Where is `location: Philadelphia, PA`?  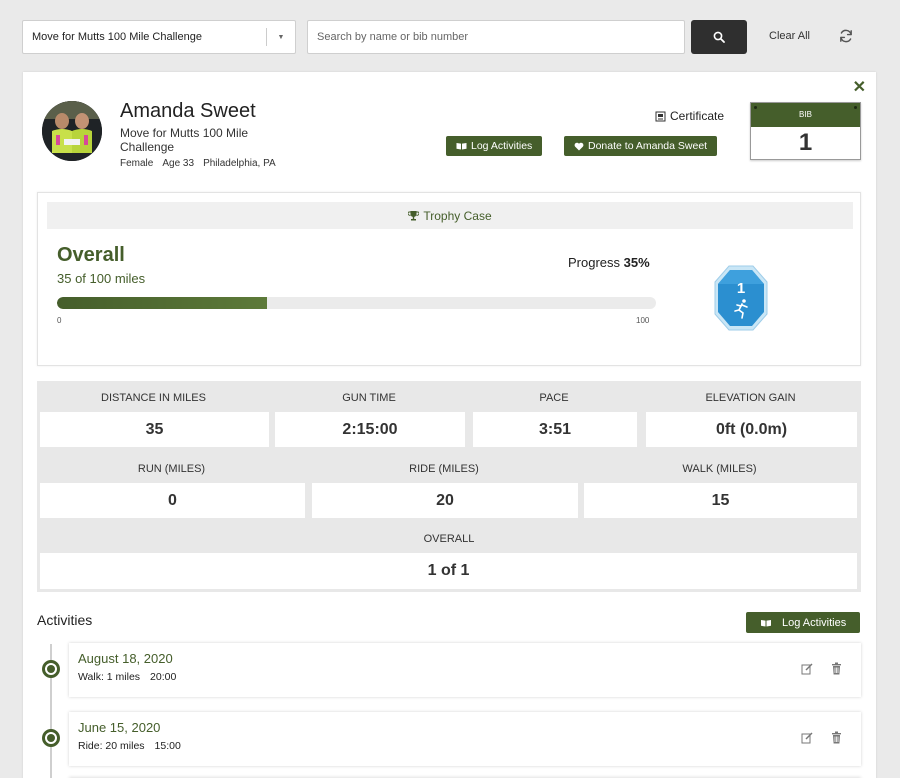 location: Philadelphia, PA is located at coordinates (239, 163).